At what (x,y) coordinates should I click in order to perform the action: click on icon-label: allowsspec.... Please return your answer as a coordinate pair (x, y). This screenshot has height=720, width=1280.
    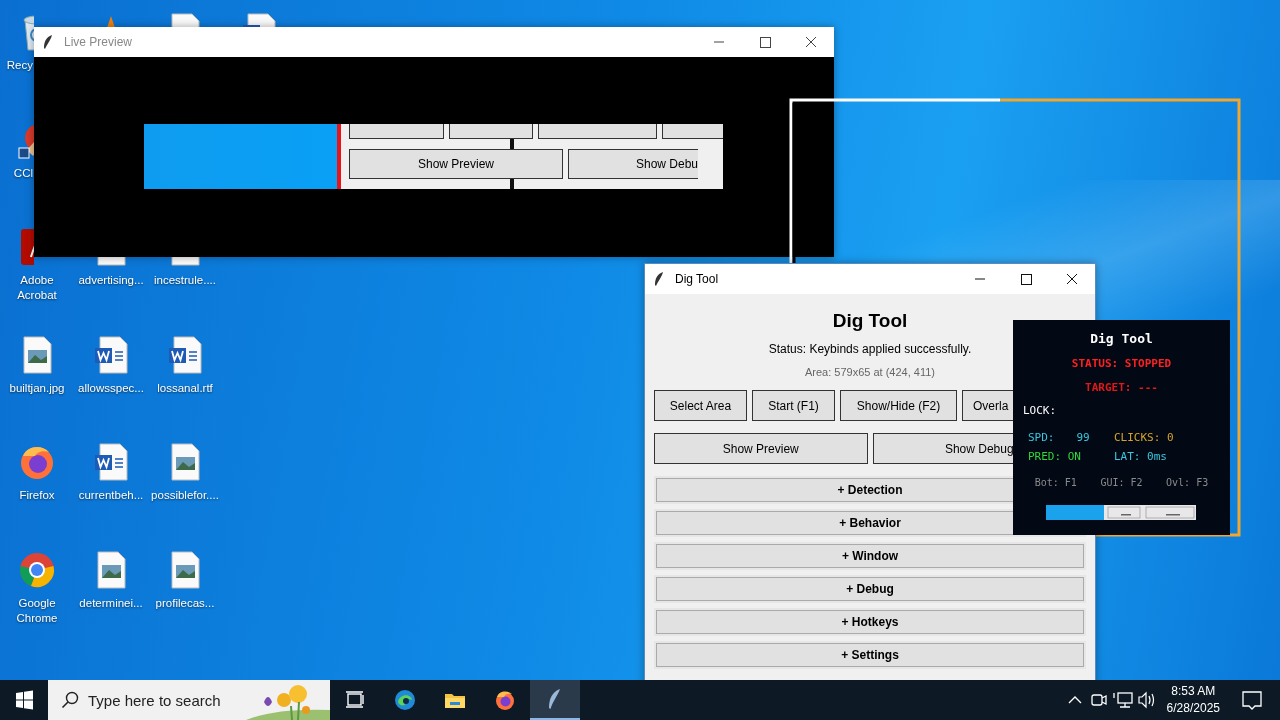
    Looking at the image, I should click on (111, 388).